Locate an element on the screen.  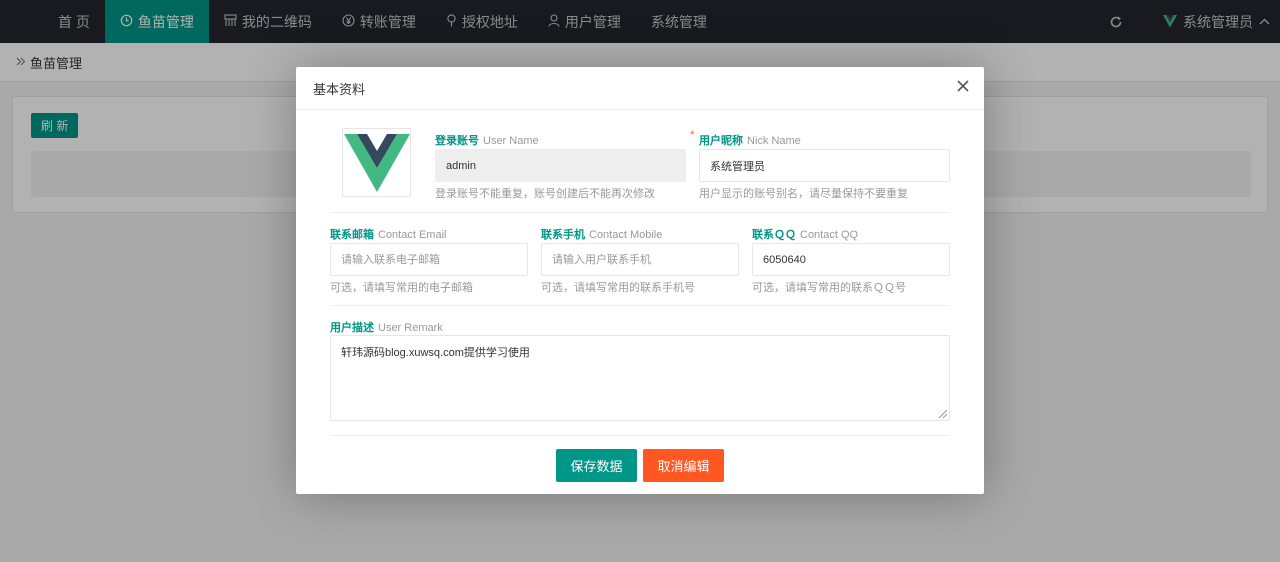
avatar is located at coordinates (376, 162).